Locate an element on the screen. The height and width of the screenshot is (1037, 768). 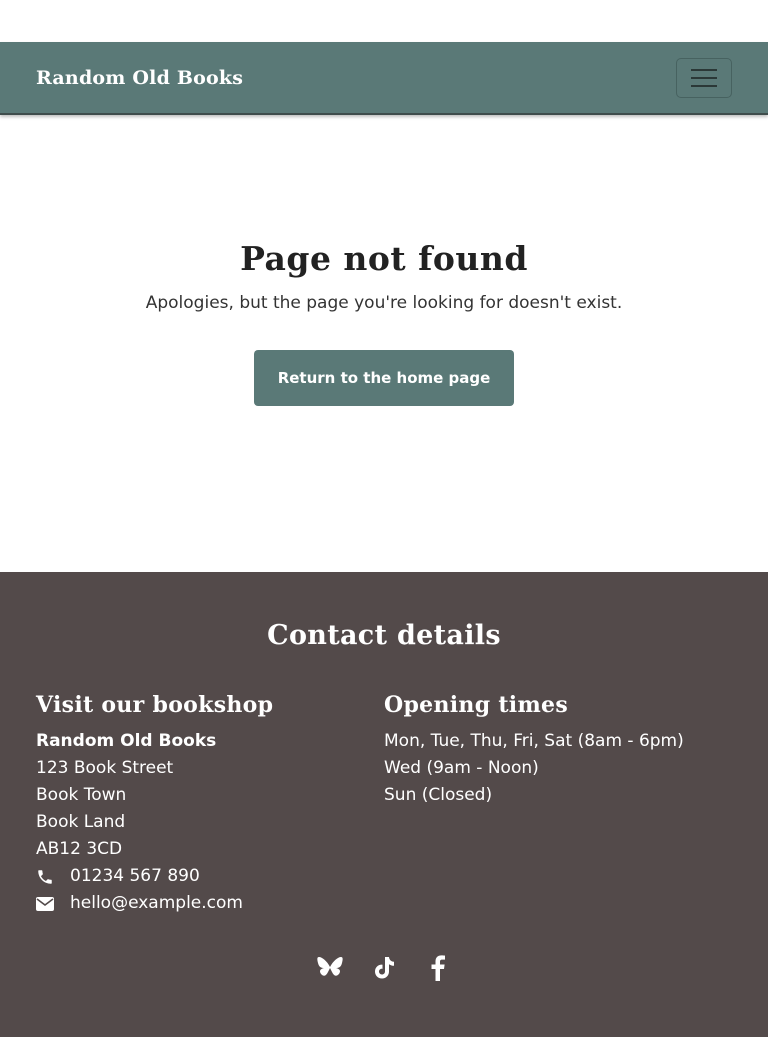
tiktok-icon is located at coordinates (384, 968).